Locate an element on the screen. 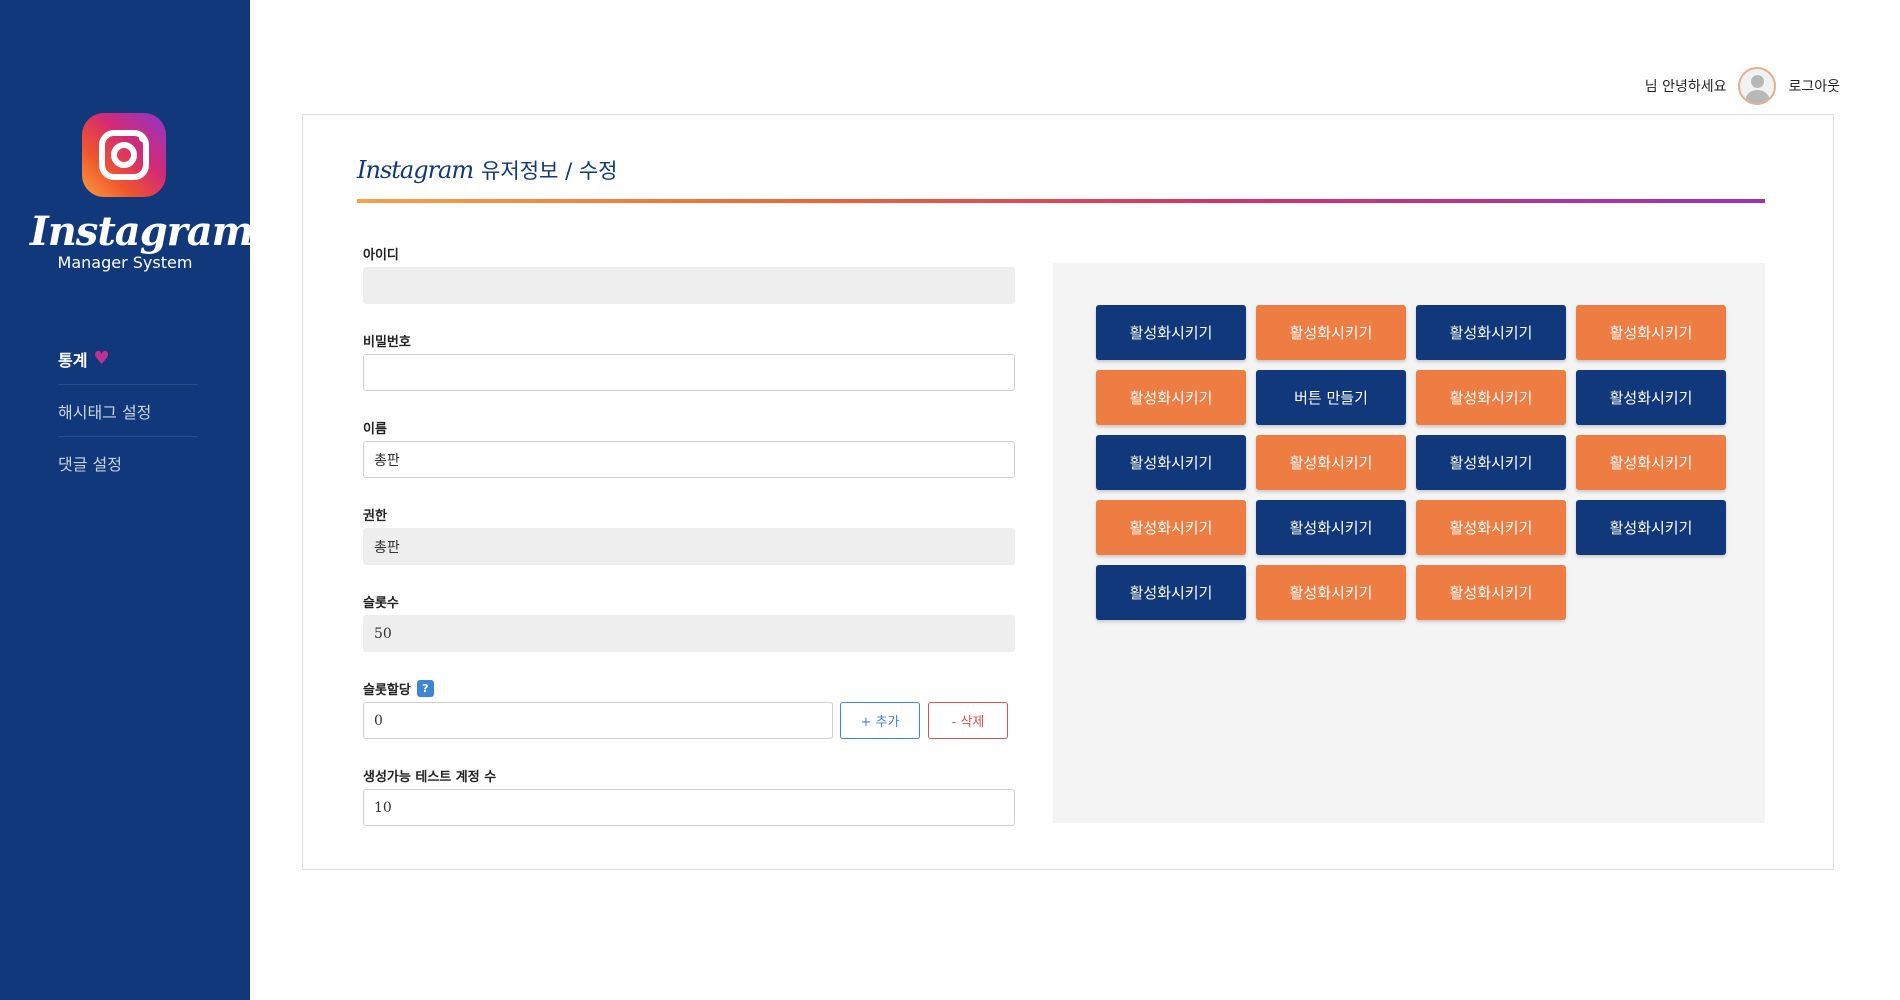  sidebar-item-hashtag-settings: 해시태그 설정 is located at coordinates (128, 411).